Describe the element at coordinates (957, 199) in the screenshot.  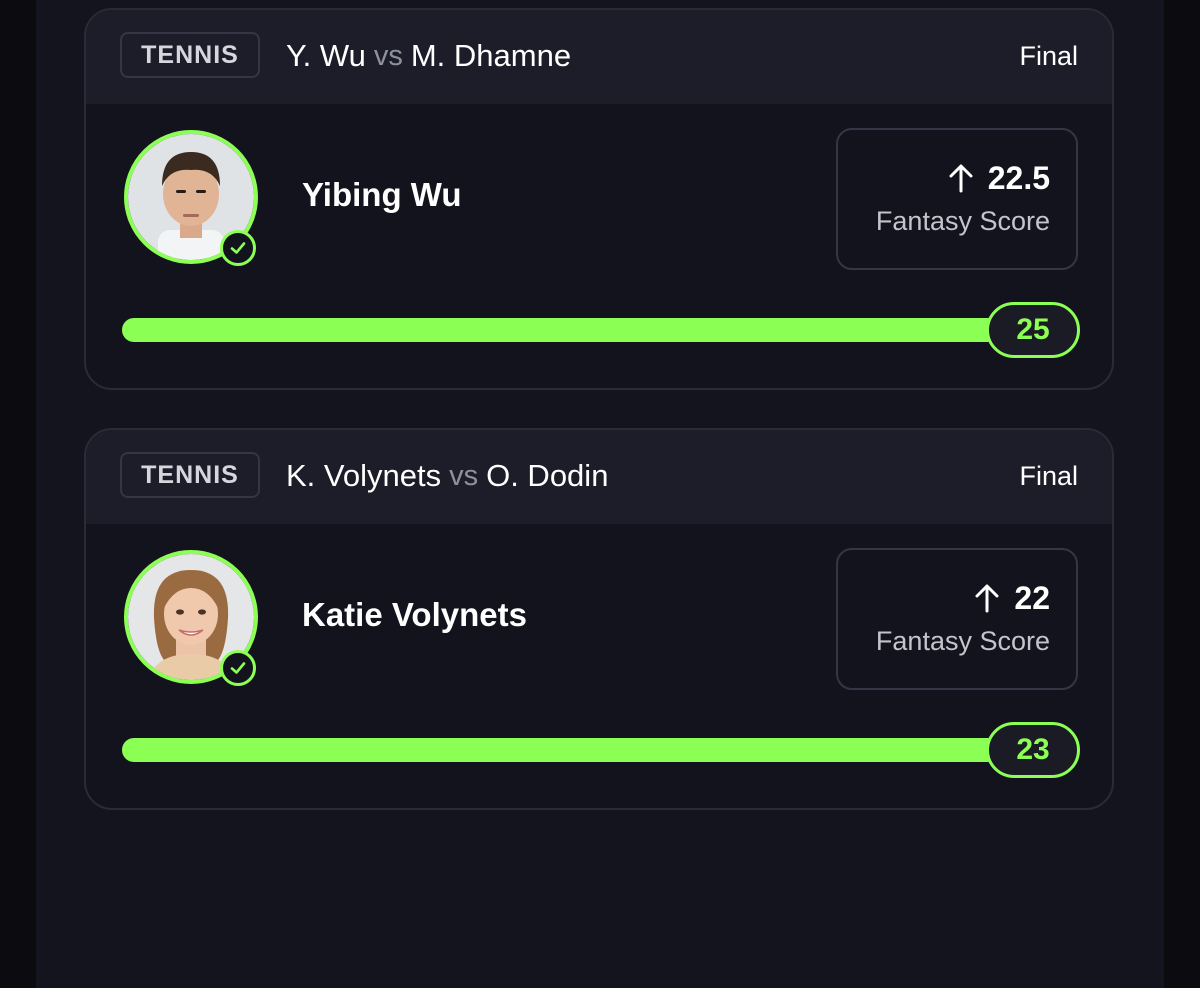
I see `fantasy-score-box: 22.5 Fantasy Score` at that location.